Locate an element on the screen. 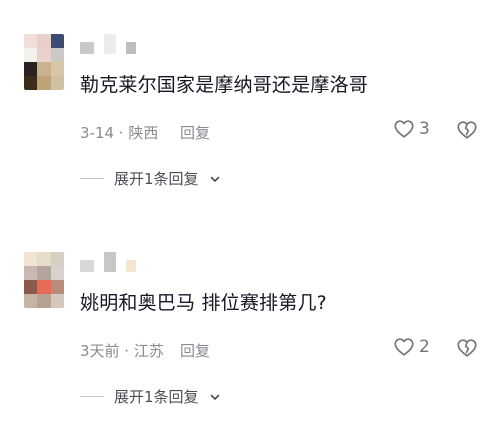 Image resolution: width=500 pixels, height=440 pixels. like-count: 3 is located at coordinates (424, 129).